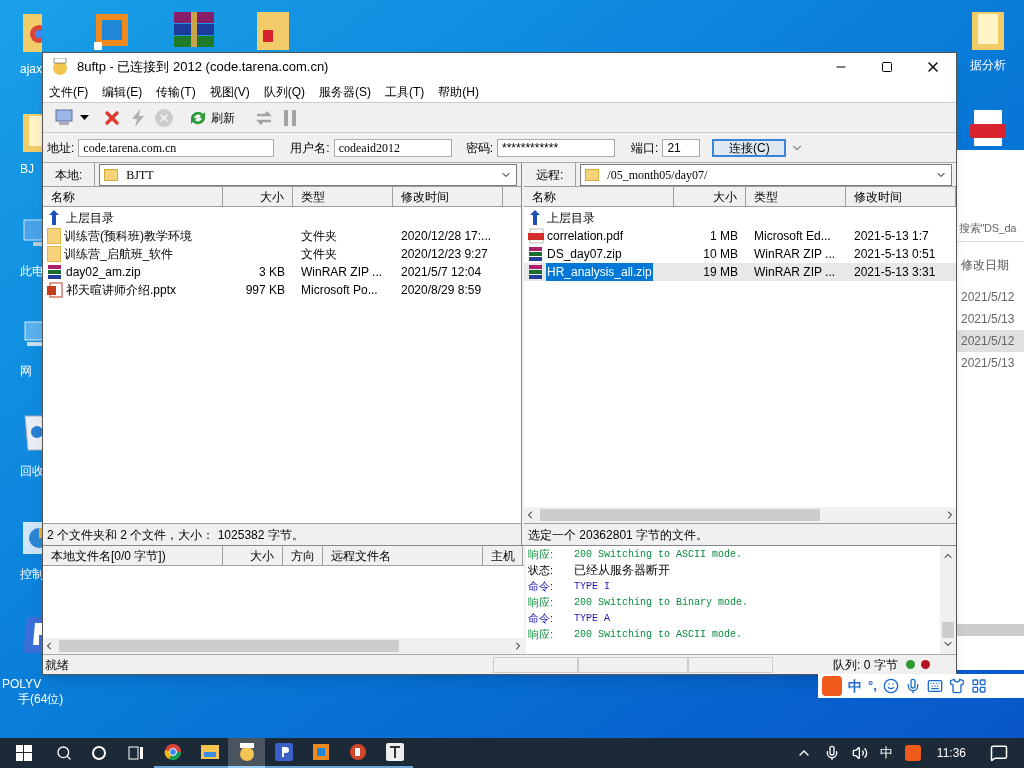 The height and width of the screenshot is (768, 1024). Describe the element at coordinates (766, 174) in the screenshot. I see `path-dropdown: /05_month05/day07/` at that location.